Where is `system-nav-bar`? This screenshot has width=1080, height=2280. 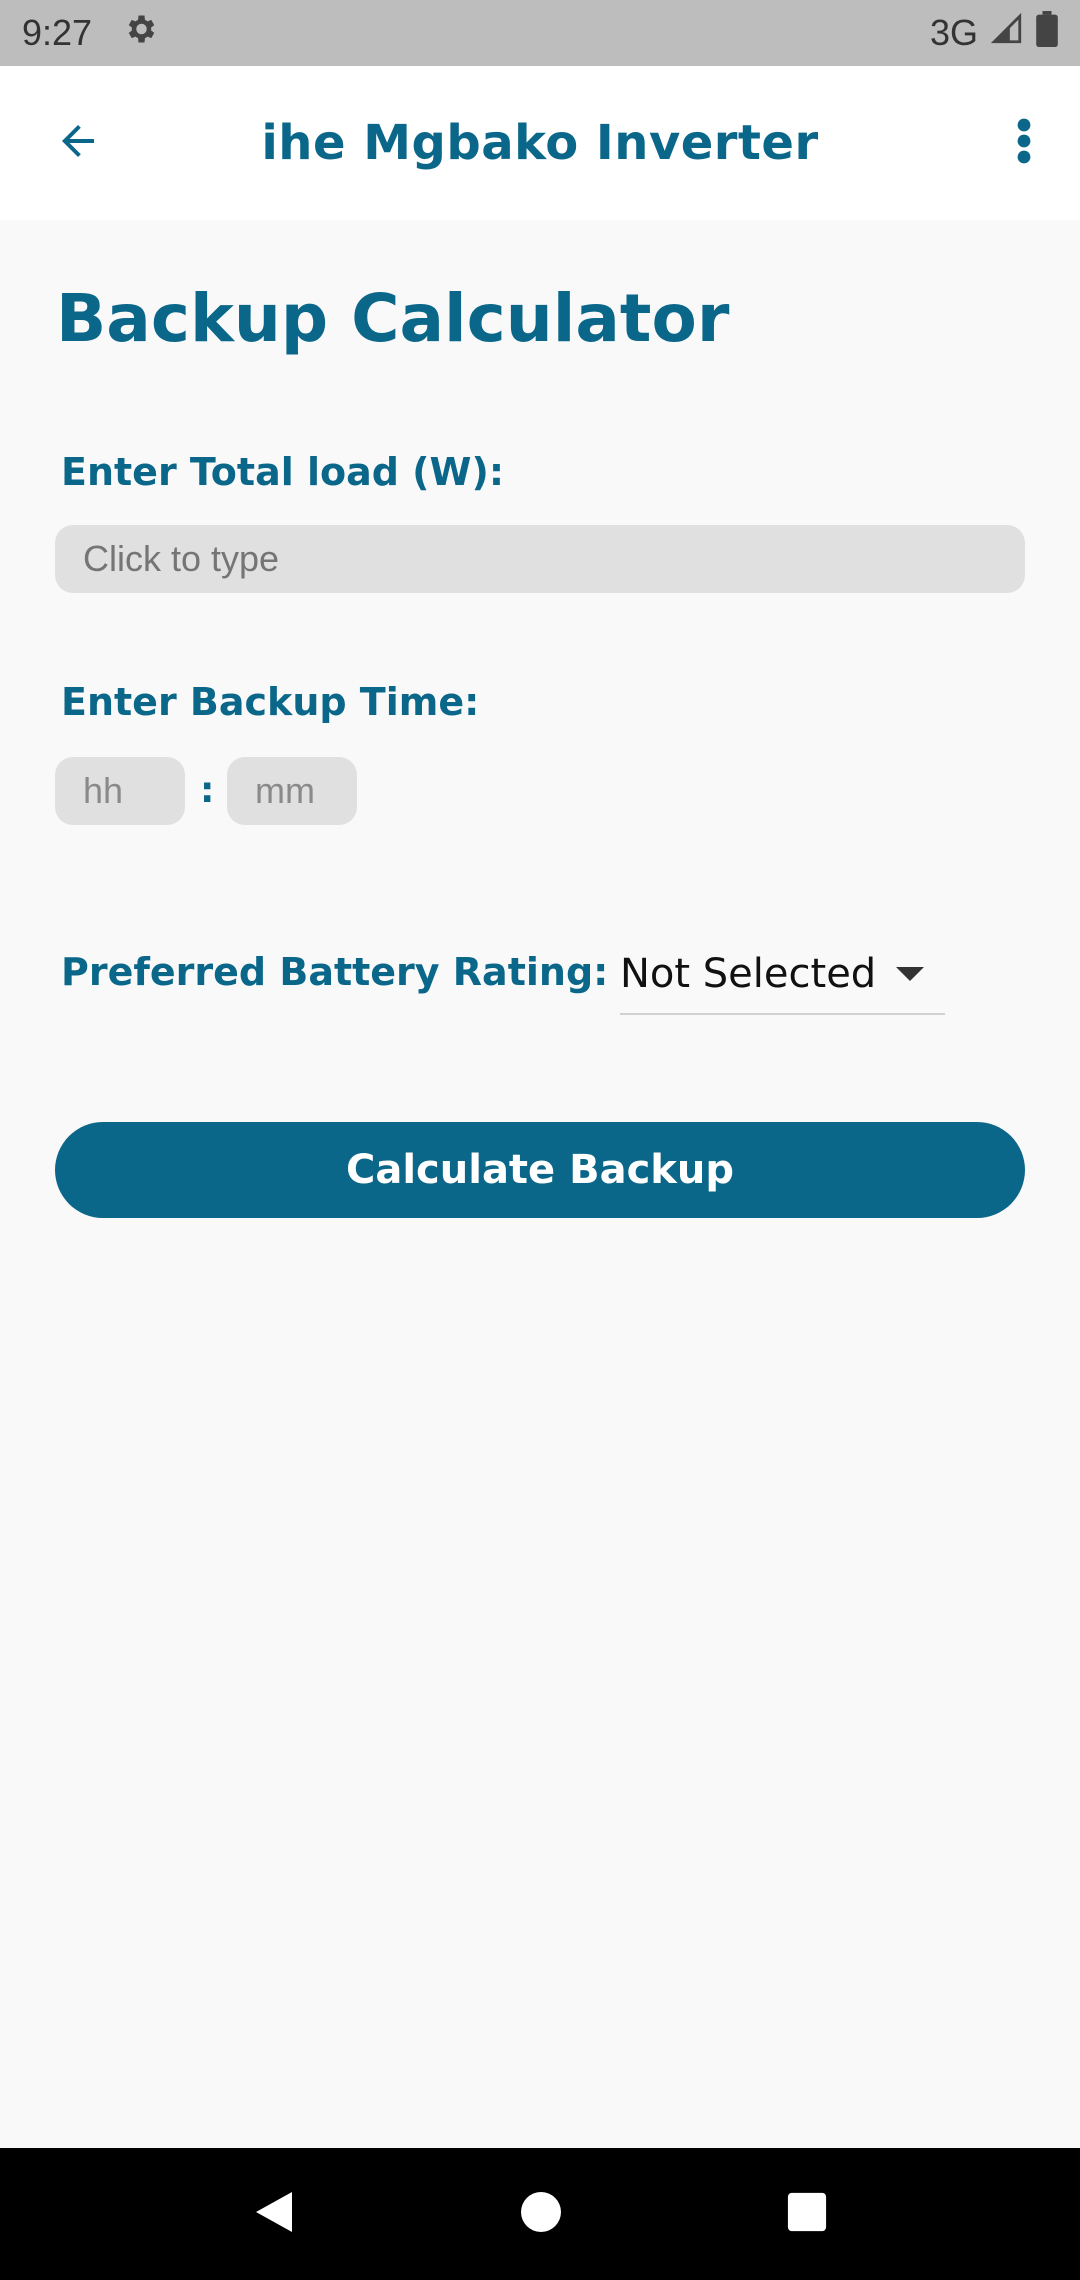
system-nav-bar is located at coordinates (540, 2214).